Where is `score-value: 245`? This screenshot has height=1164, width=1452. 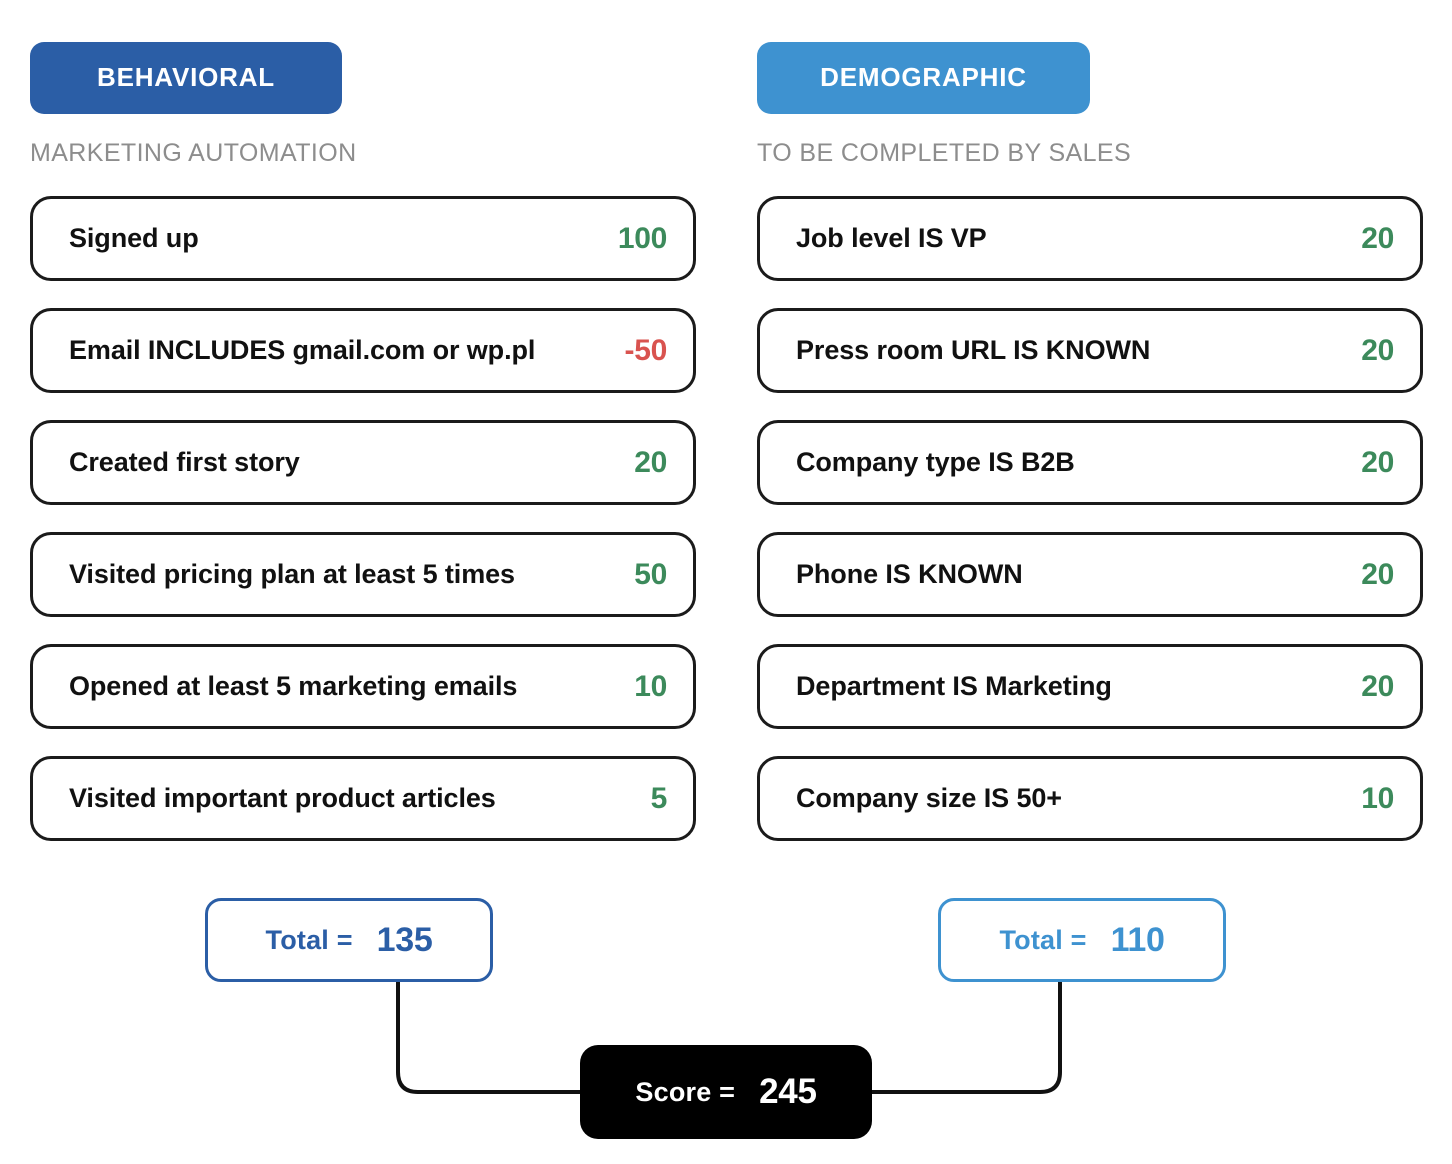 score-value: 245 is located at coordinates (788, 1091).